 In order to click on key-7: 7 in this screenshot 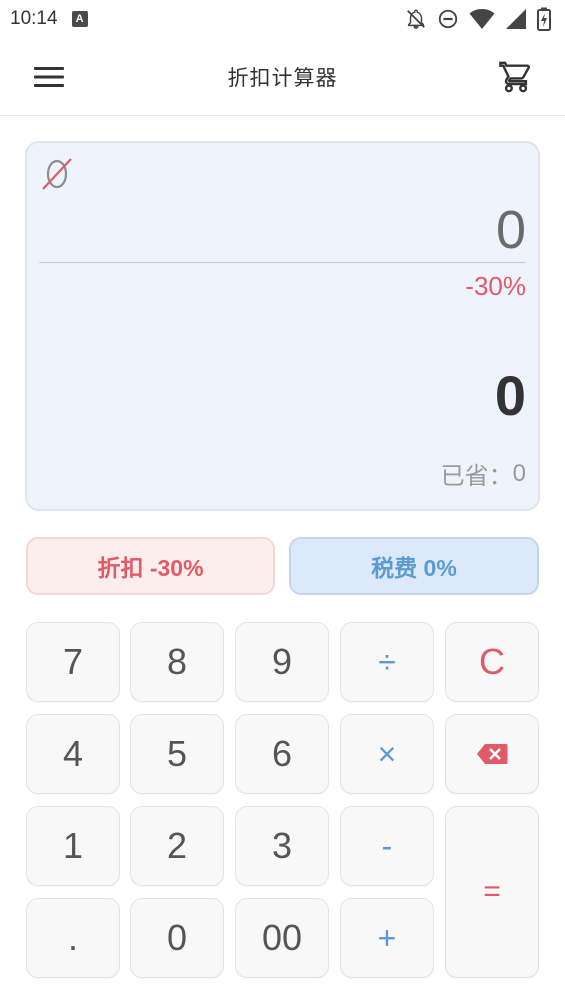, I will do `click(73, 662)`.